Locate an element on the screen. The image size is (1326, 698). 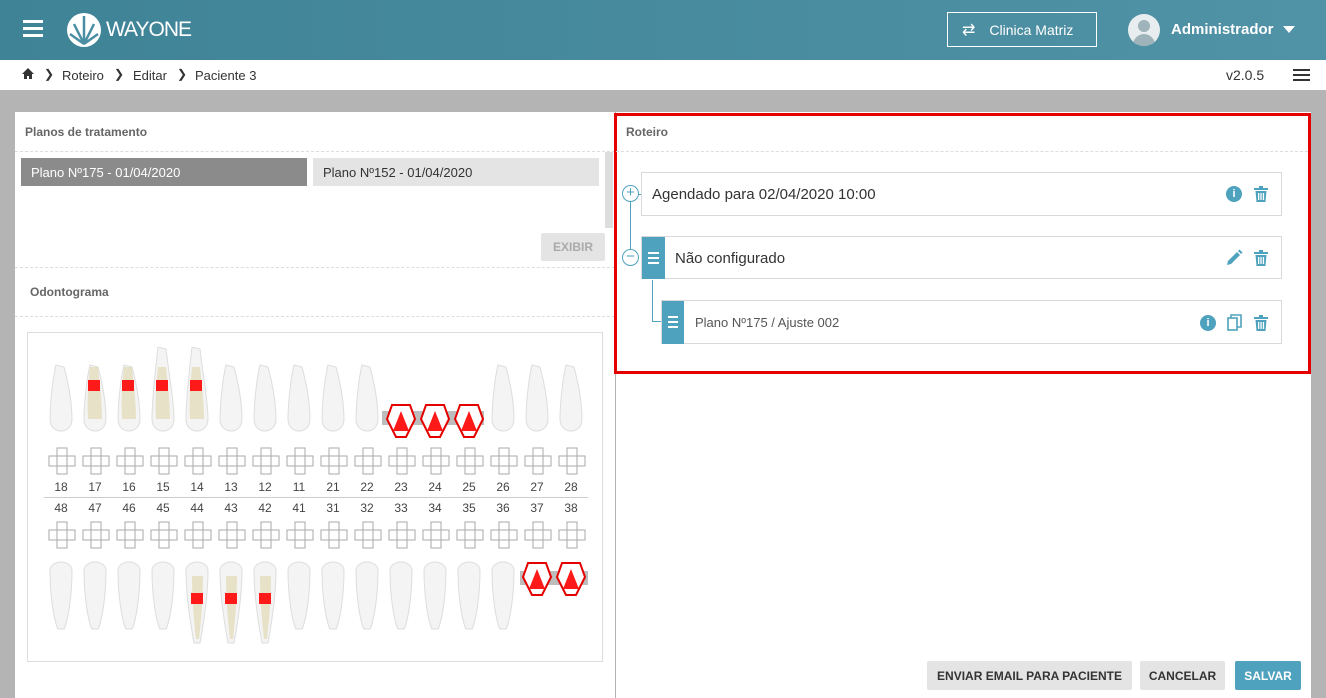
cancel-button: CANCELAR is located at coordinates (1182, 675).